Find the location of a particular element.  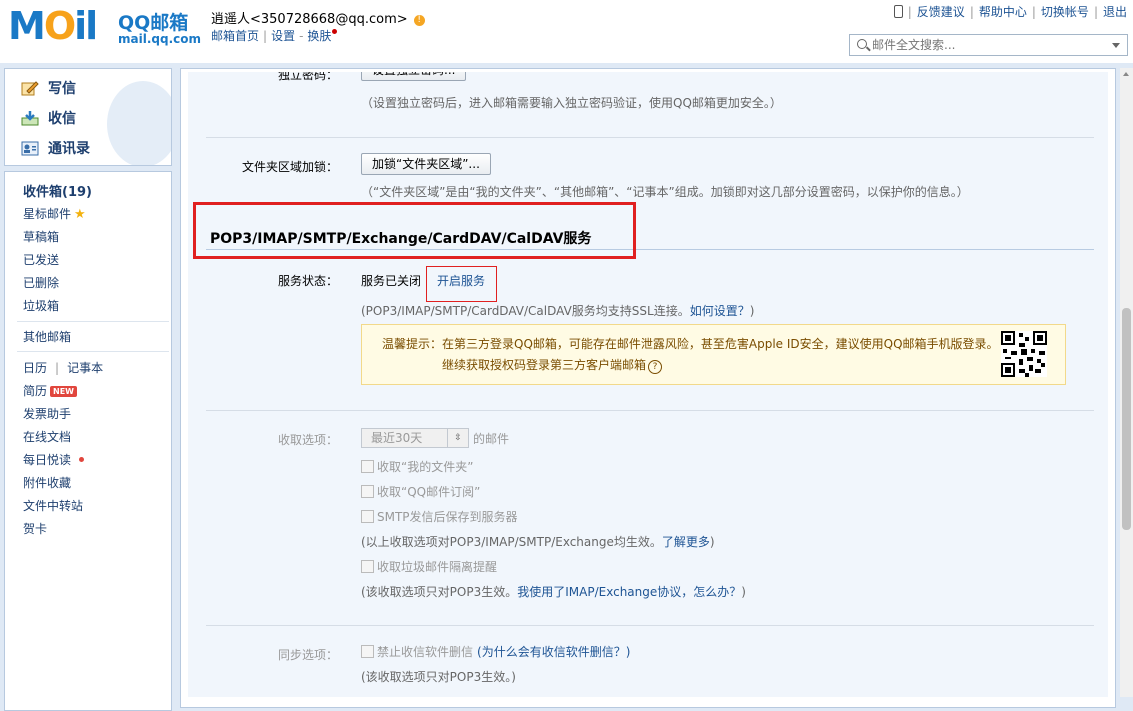

imap-exchange-help-link: 我使用了IMAP/Exchange协议，怎么办？ is located at coordinates (629, 592).